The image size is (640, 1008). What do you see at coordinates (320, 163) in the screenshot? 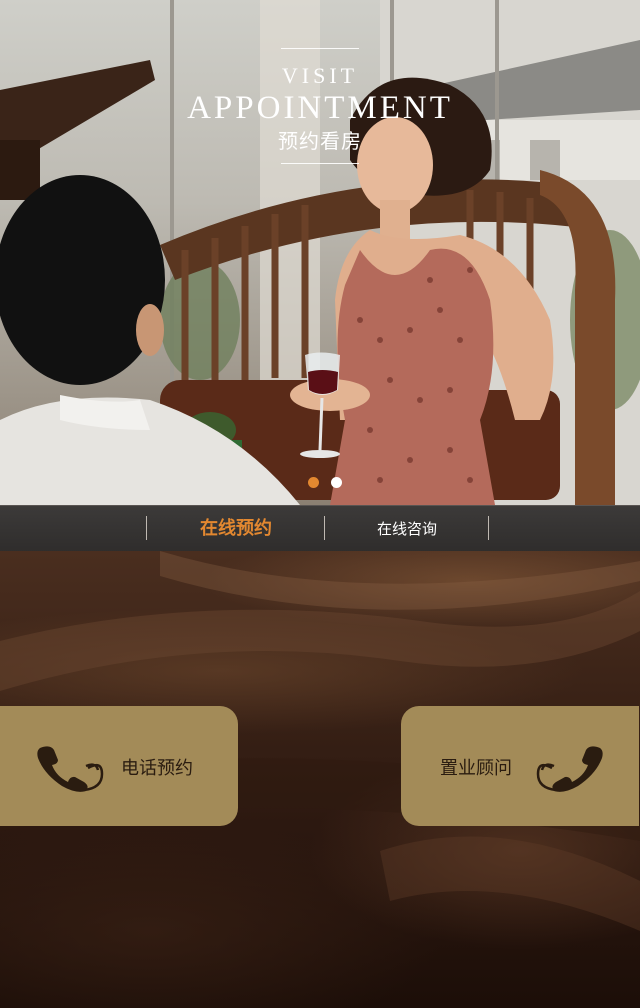
I see `title-bottom-rule` at bounding box center [320, 163].